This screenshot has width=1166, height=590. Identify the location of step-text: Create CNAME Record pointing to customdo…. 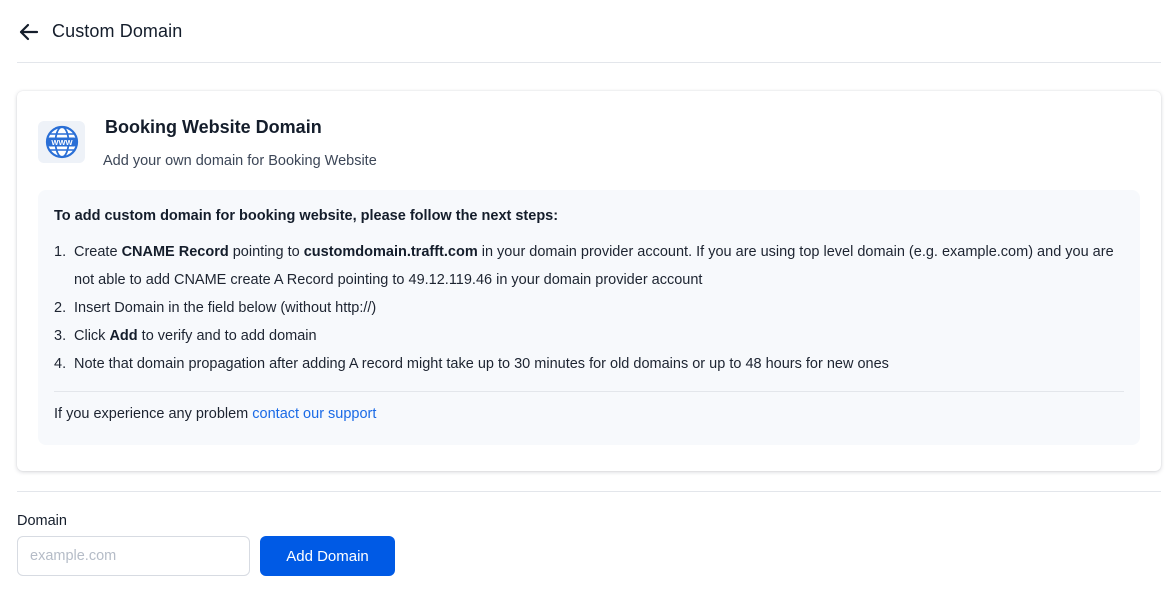
(594, 266).